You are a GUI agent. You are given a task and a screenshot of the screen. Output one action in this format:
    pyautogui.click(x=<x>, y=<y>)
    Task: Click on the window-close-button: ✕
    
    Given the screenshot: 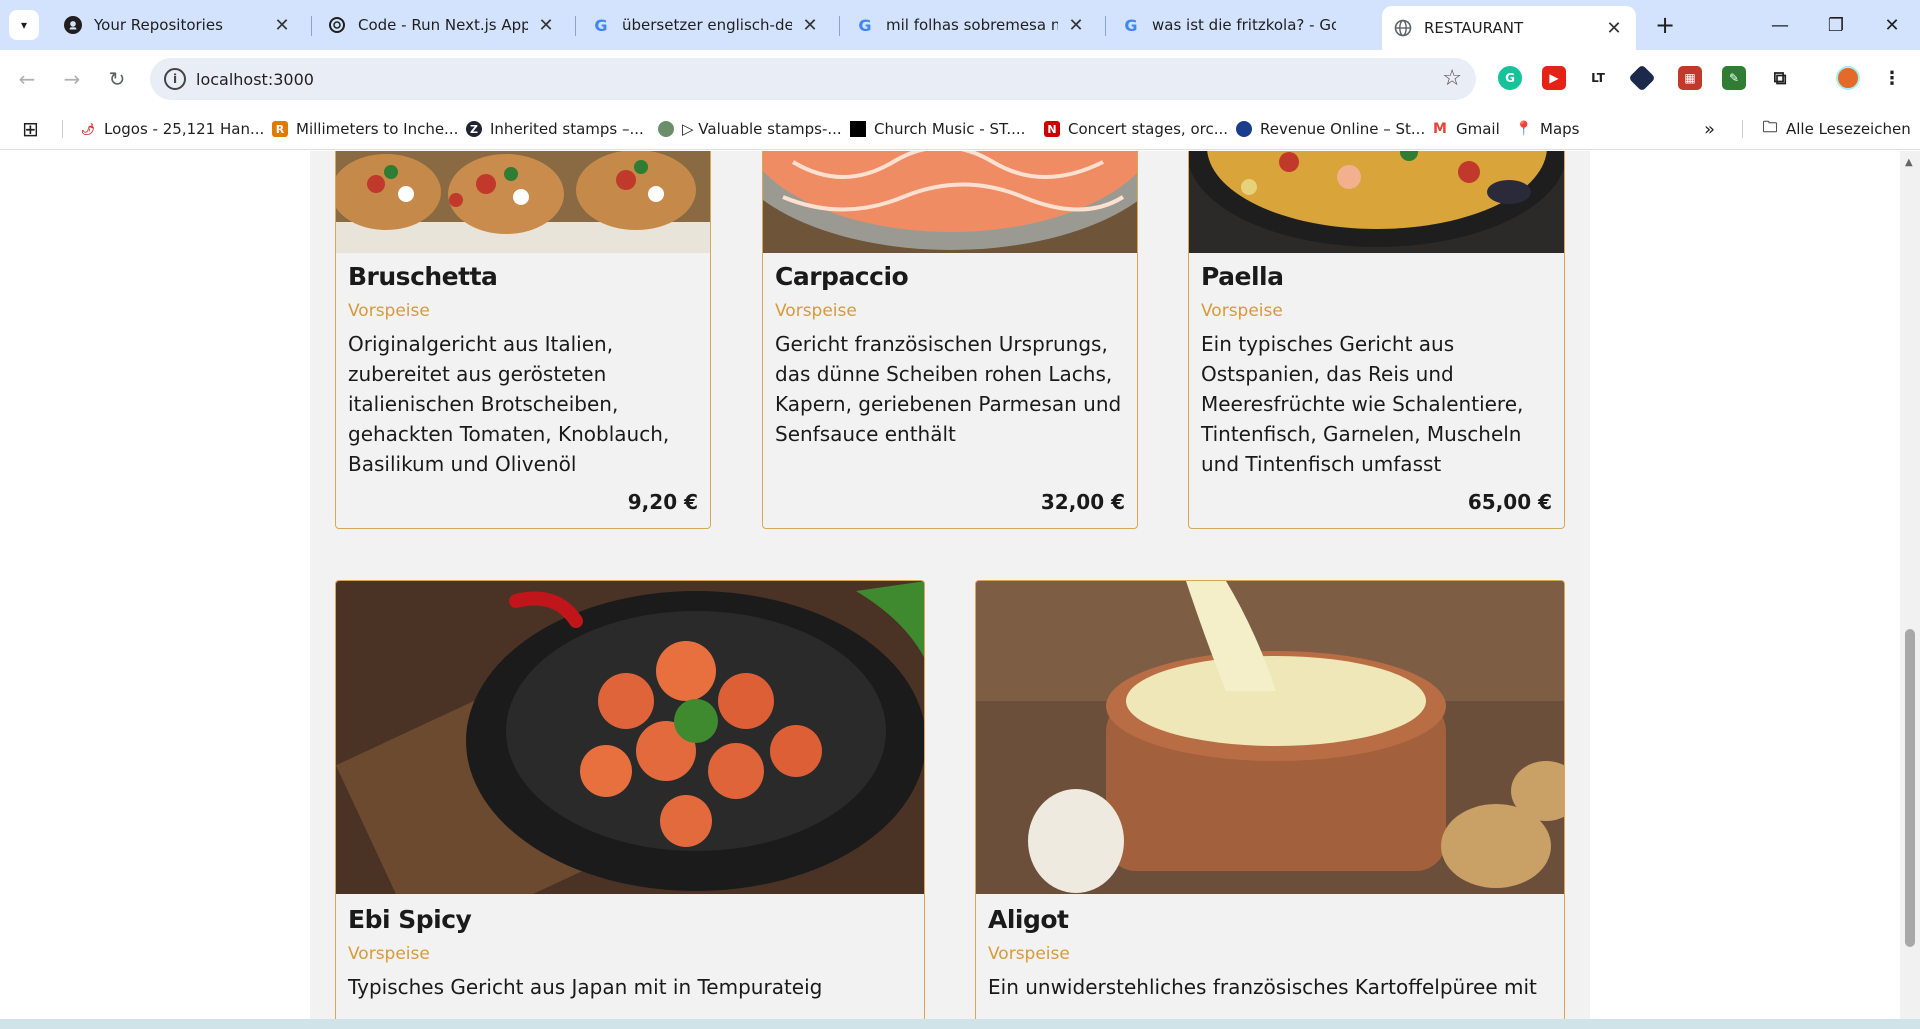 What is the action you would take?
    pyautogui.click(x=1892, y=25)
    